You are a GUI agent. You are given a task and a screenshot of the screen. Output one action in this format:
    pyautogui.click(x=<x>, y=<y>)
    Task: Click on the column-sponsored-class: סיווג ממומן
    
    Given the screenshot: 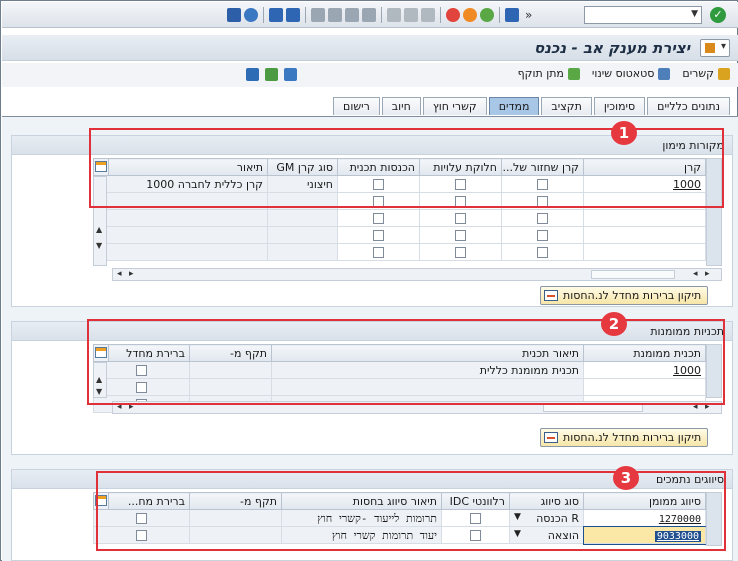 What is the action you would take?
    pyautogui.click(x=644, y=501)
    